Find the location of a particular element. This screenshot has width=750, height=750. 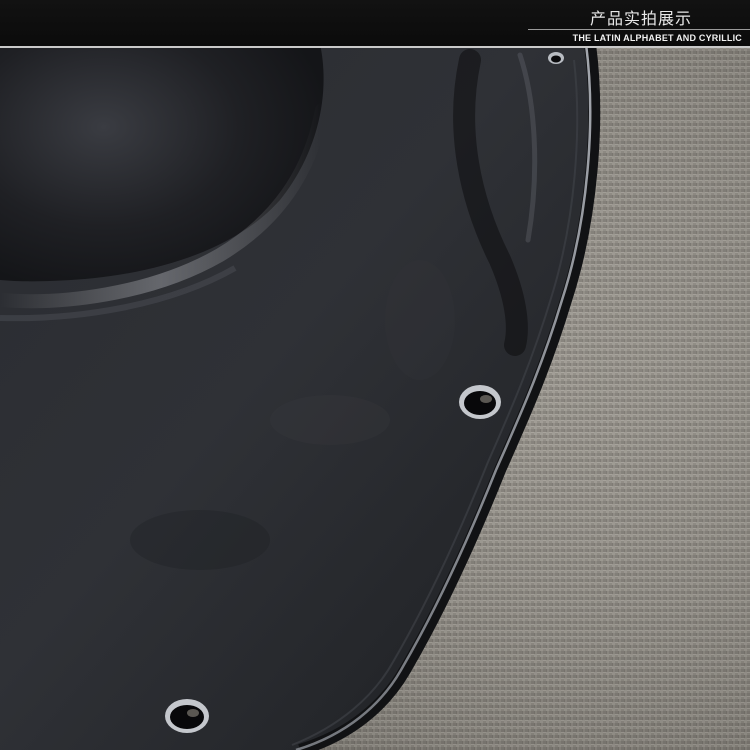

mounting-hole-upper is located at coordinates (480, 402).